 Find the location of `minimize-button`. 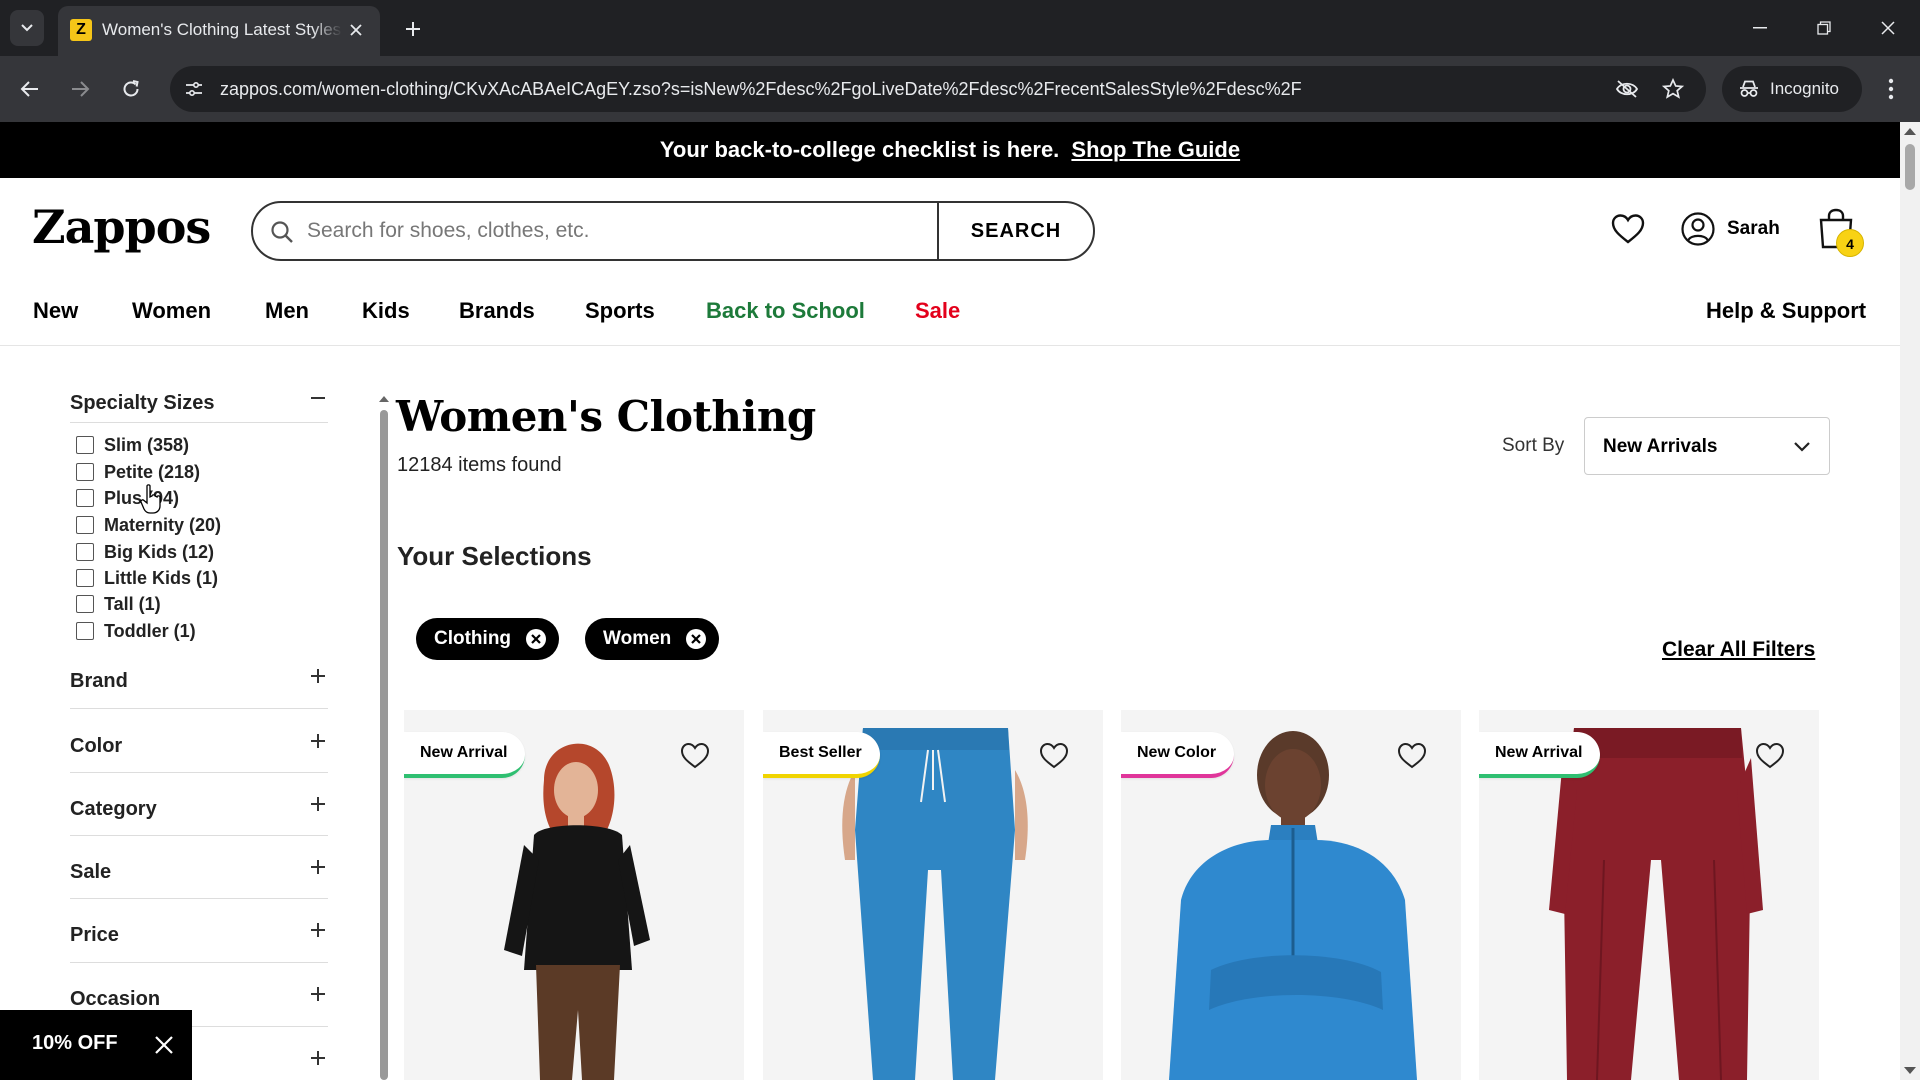

minimize-button is located at coordinates (1760, 28).